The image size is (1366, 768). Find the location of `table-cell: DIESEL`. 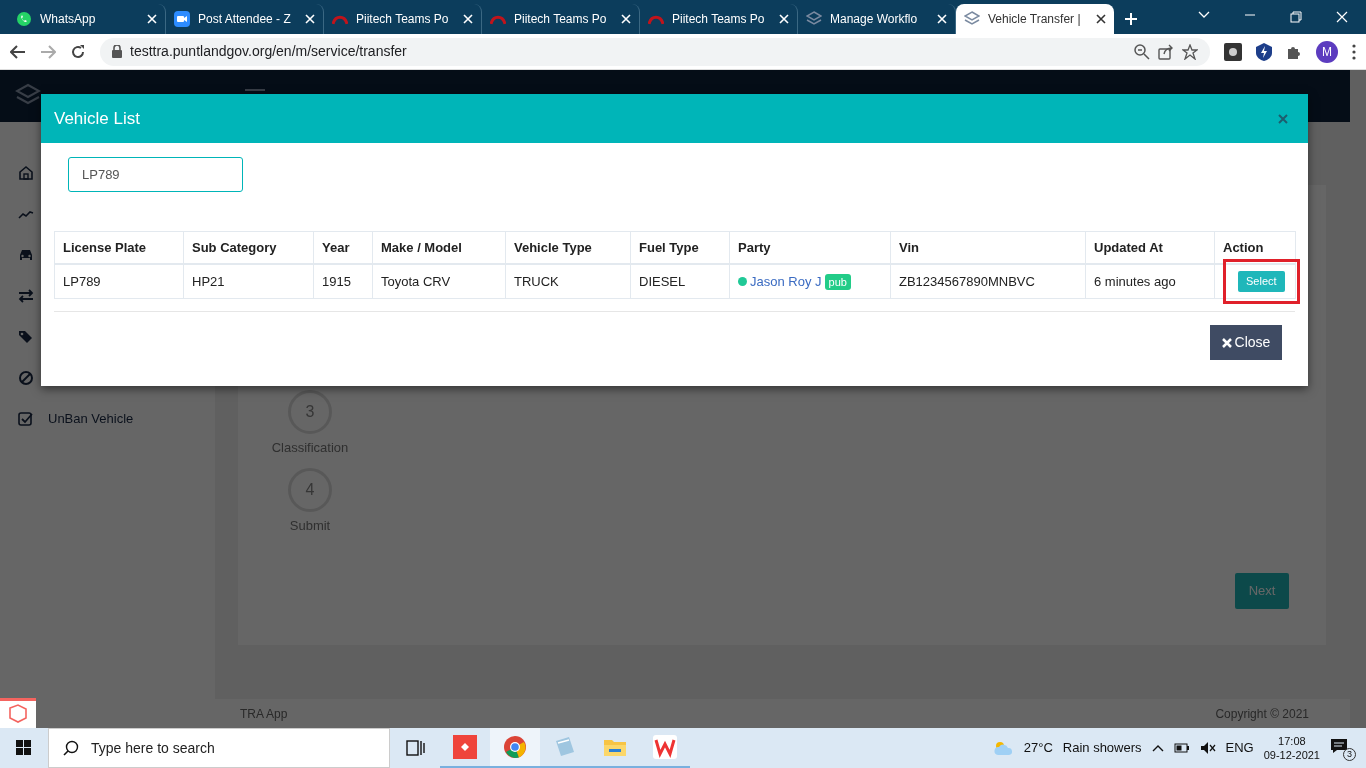

table-cell: DIESEL is located at coordinates (680, 281).